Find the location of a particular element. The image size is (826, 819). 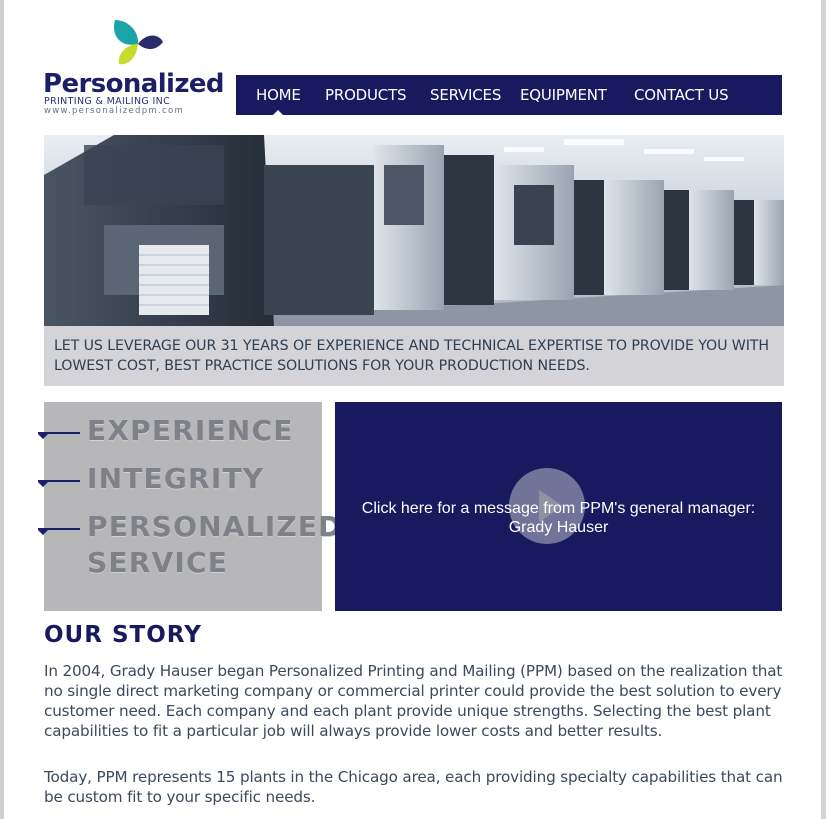

butterfly-logo-icon is located at coordinates (138, 42).